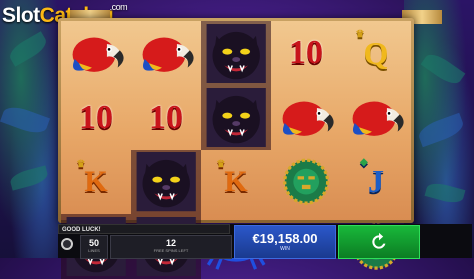 Image resolution: width=474 pixels, height=279 pixels. Describe the element at coordinates (372, 49) in the screenshot. I see `queen-symbol-label: Q ♛` at that location.